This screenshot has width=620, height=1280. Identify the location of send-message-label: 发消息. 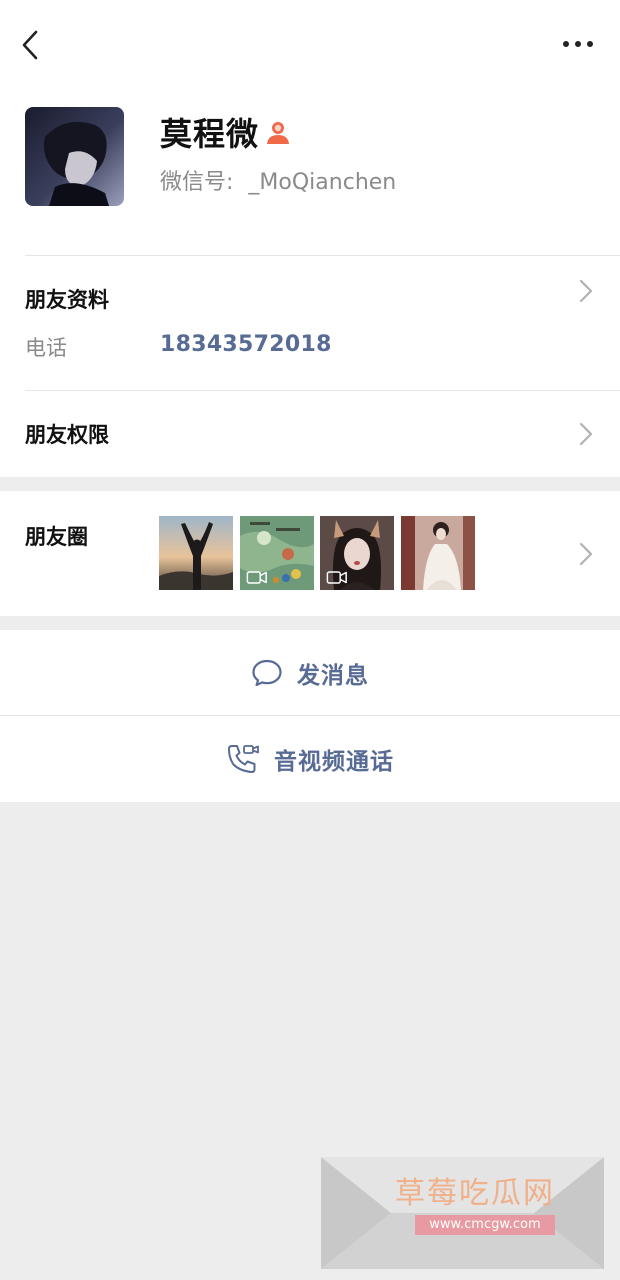
(333, 675).